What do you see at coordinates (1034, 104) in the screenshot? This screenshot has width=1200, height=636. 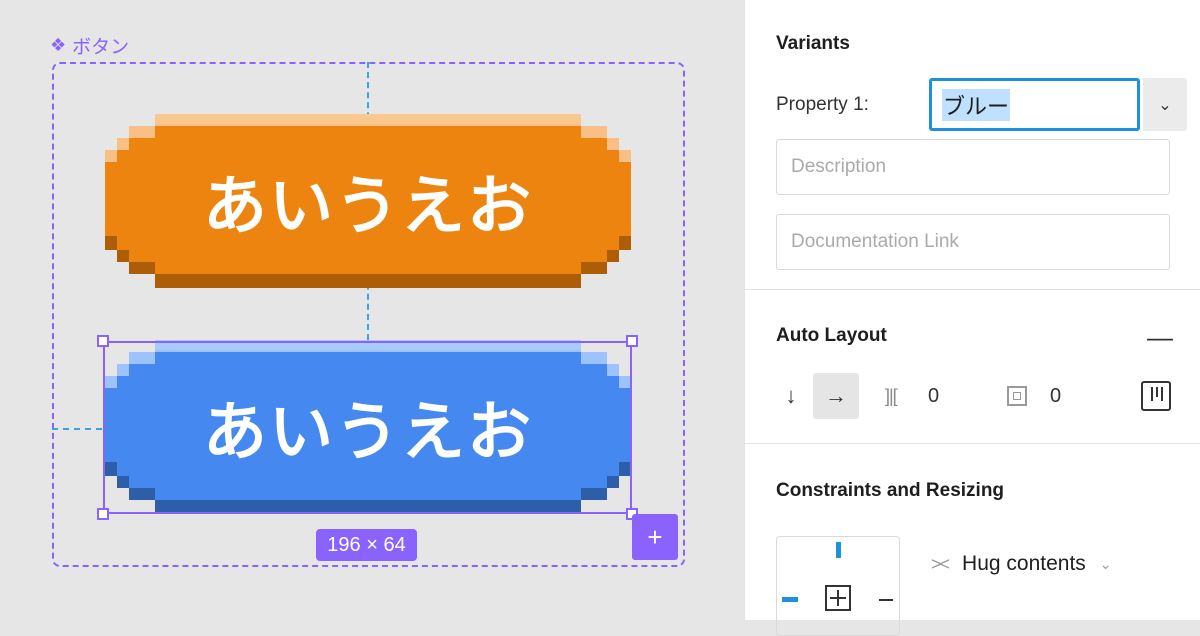 I see `property-value-input: ブルー` at bounding box center [1034, 104].